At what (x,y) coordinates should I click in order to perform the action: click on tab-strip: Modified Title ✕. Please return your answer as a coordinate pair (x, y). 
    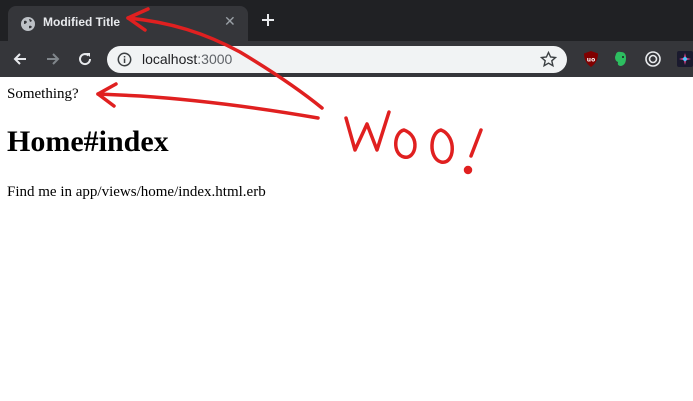
    Looking at the image, I should click on (346, 20).